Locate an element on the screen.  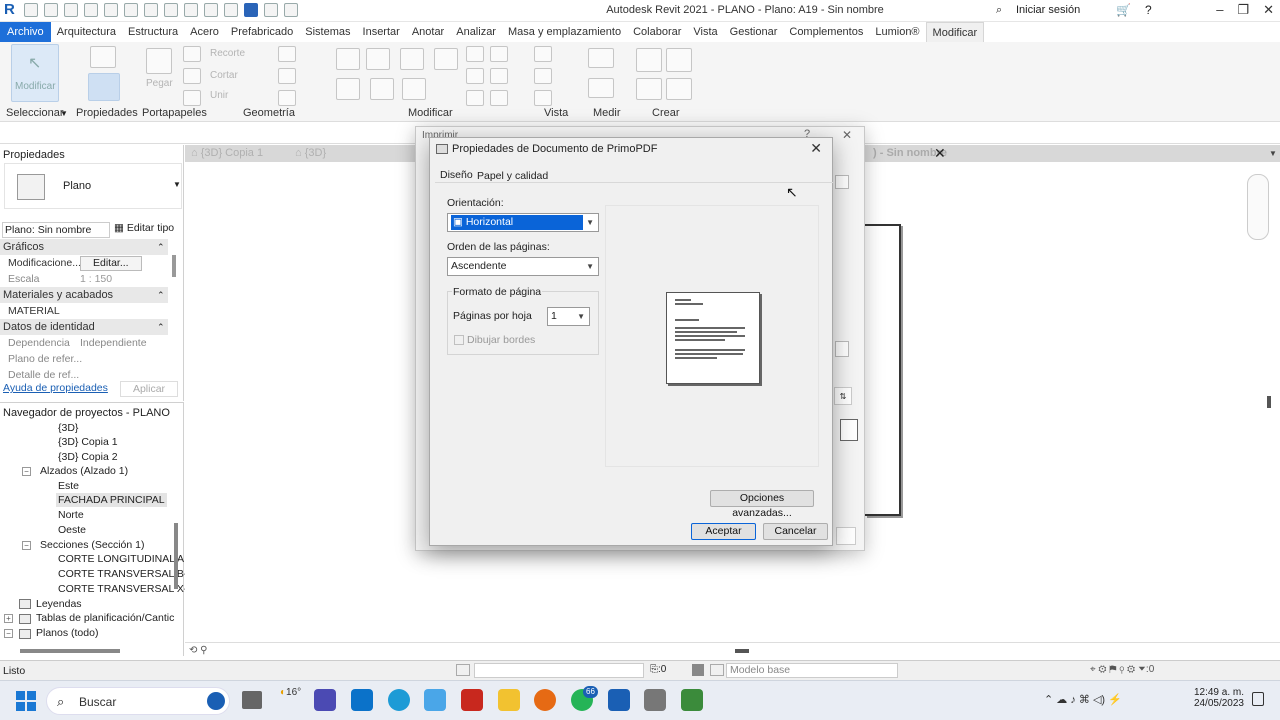
redo-icon is located at coordinates (111, 10).